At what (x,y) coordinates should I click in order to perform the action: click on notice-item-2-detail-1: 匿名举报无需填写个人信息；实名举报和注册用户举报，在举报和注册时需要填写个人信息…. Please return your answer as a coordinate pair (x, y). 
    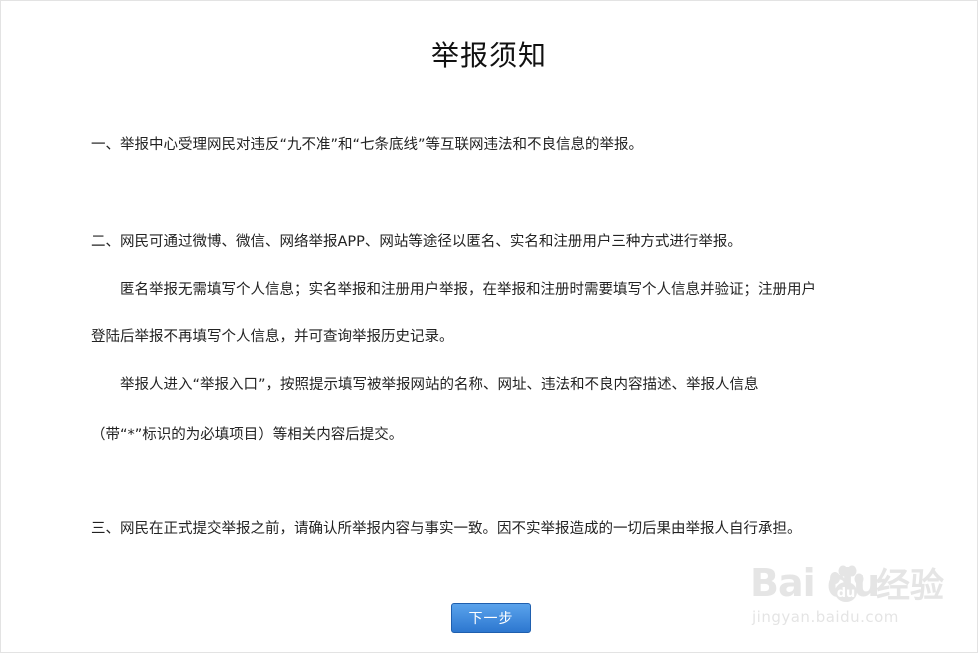
    Looking at the image, I should click on (468, 290).